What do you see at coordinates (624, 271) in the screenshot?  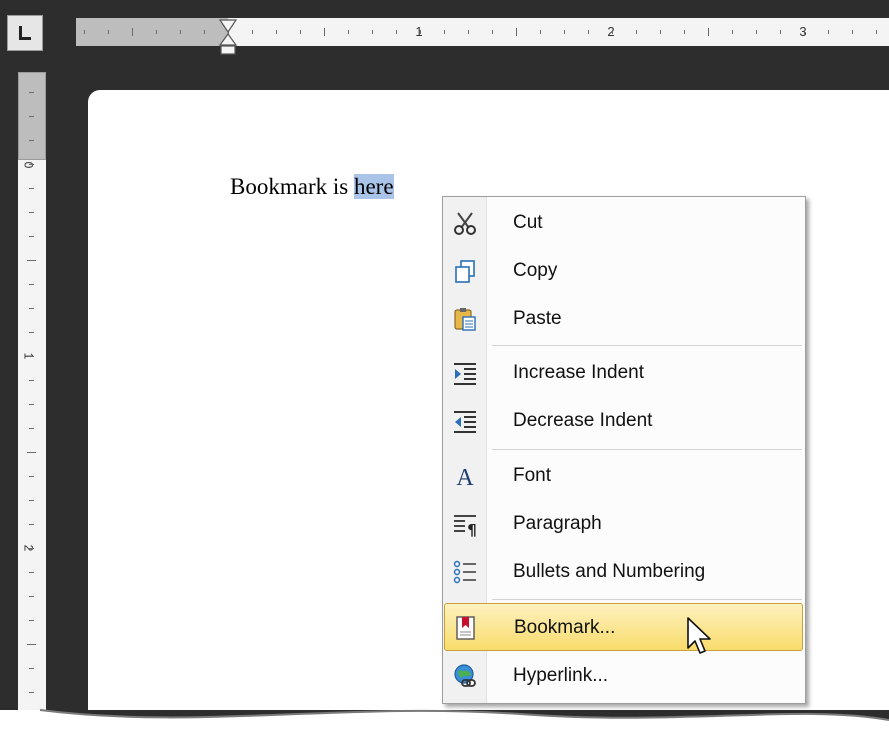 I see `menu-item-copy: Copy` at bounding box center [624, 271].